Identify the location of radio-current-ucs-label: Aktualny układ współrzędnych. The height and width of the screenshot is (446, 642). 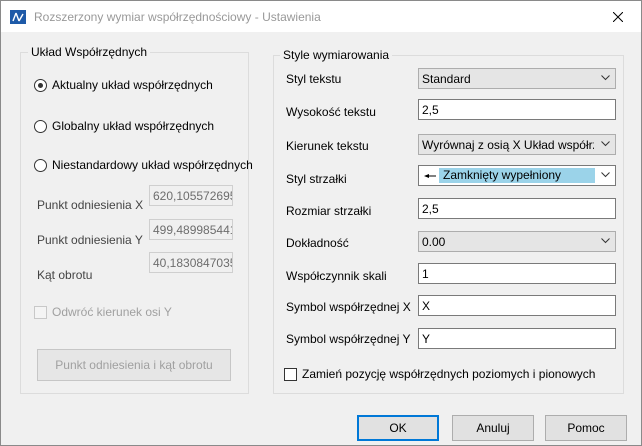
(132, 85).